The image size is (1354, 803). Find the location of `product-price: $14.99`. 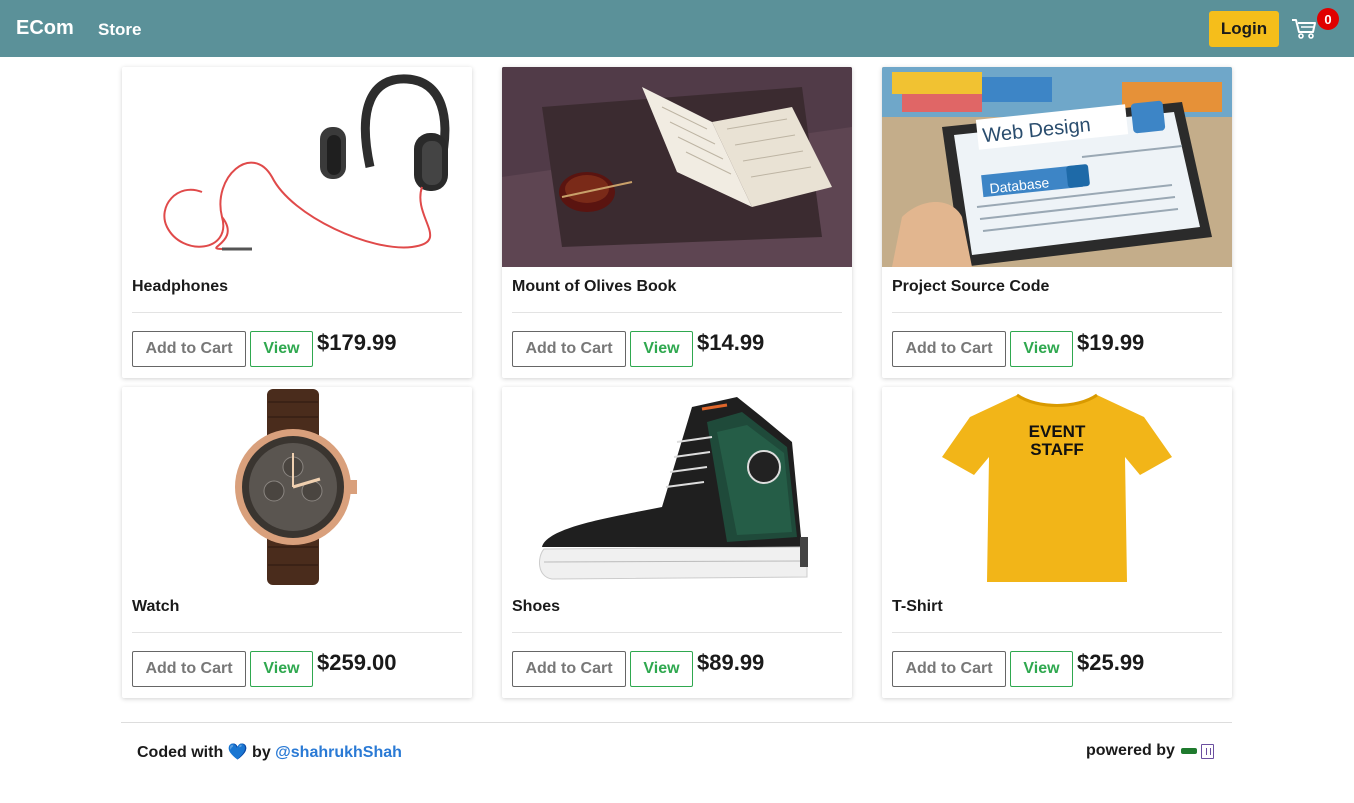

product-price: $14.99 is located at coordinates (731, 342).